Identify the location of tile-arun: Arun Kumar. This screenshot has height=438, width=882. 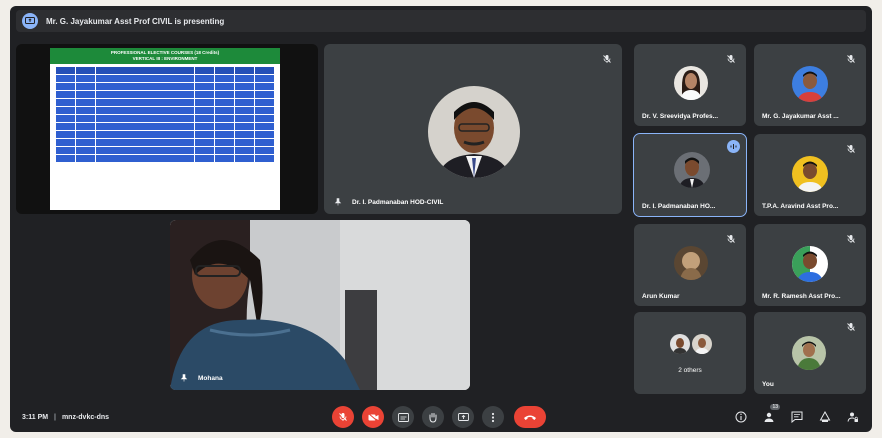
(690, 265).